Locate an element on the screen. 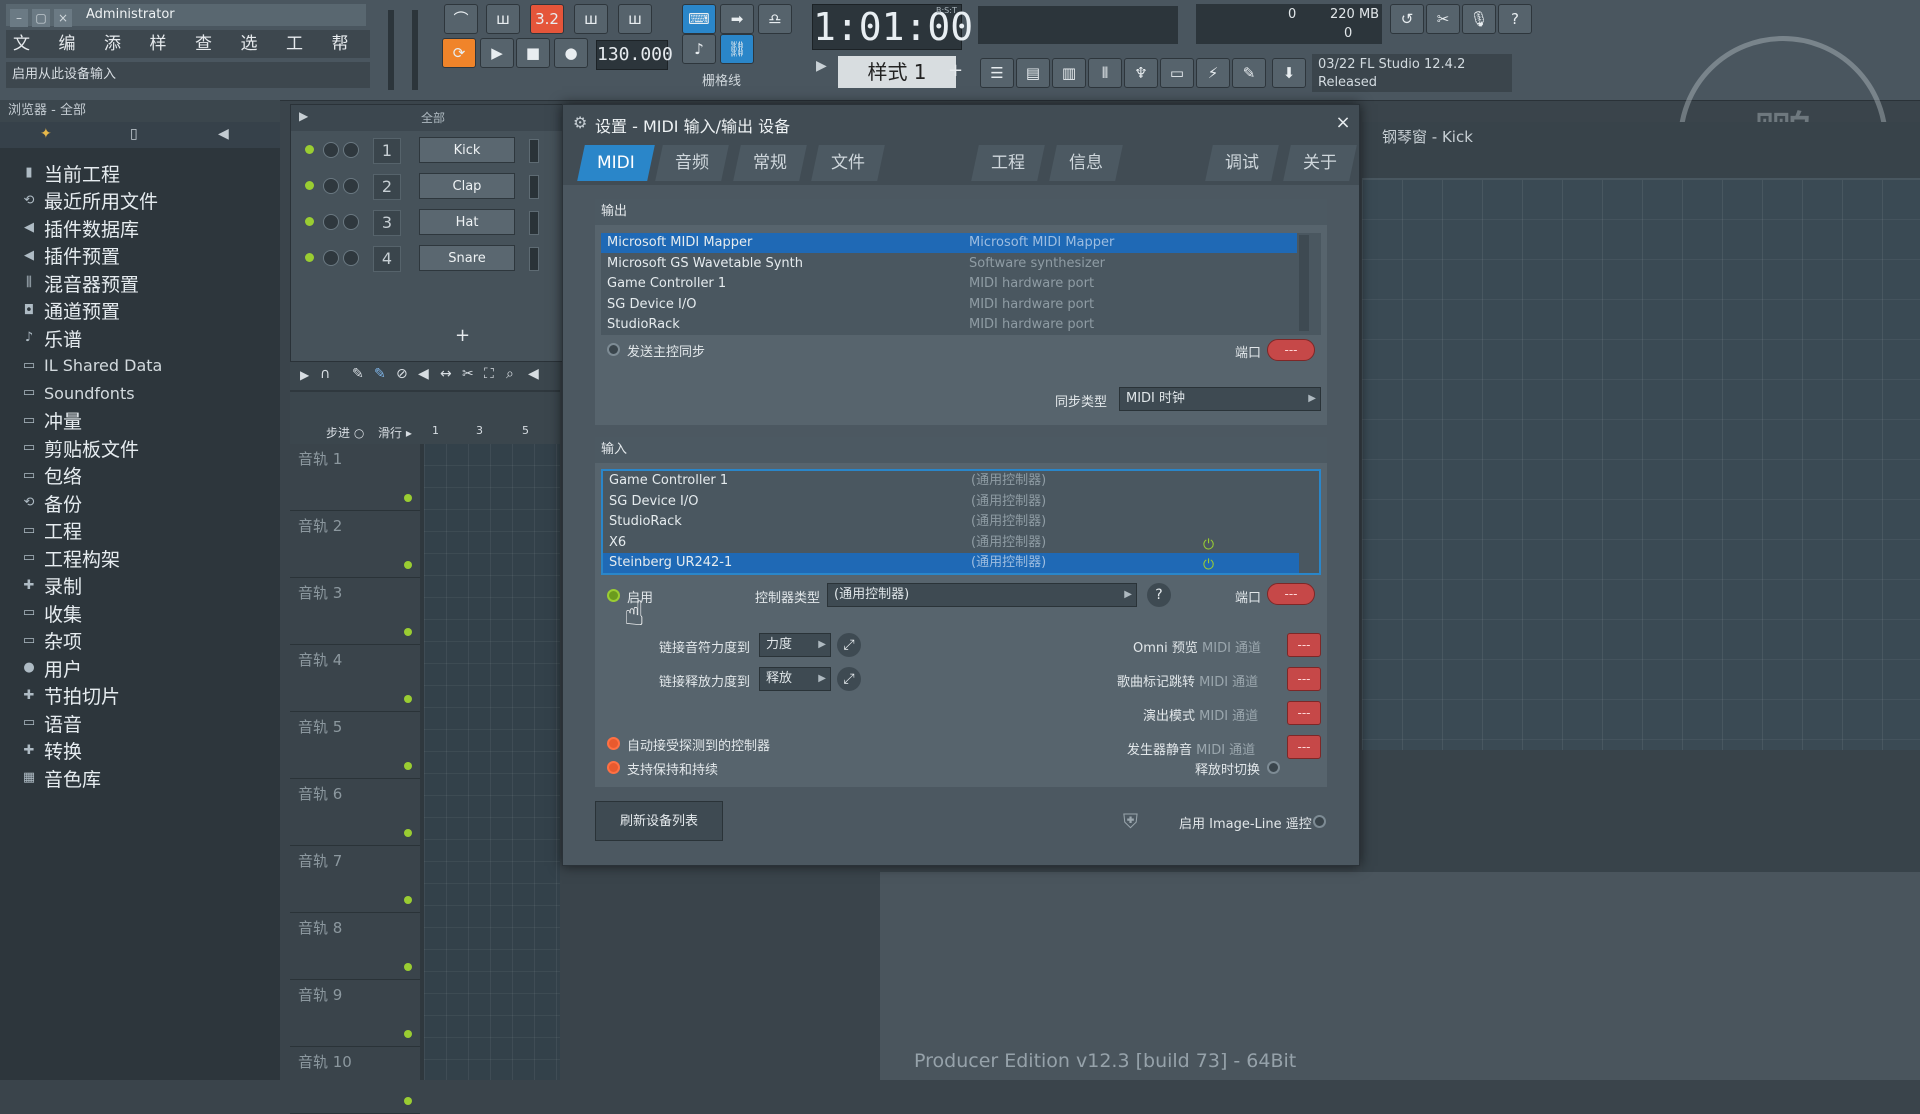 The image size is (1920, 1114). plugin-picker-icon: ♆ is located at coordinates (1141, 73).